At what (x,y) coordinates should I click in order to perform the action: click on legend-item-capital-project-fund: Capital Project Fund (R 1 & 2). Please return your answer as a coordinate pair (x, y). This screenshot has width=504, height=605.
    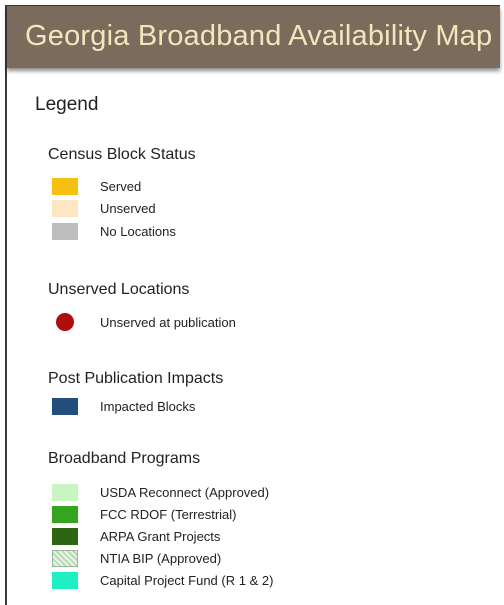
    Looking at the image, I should click on (162, 580).